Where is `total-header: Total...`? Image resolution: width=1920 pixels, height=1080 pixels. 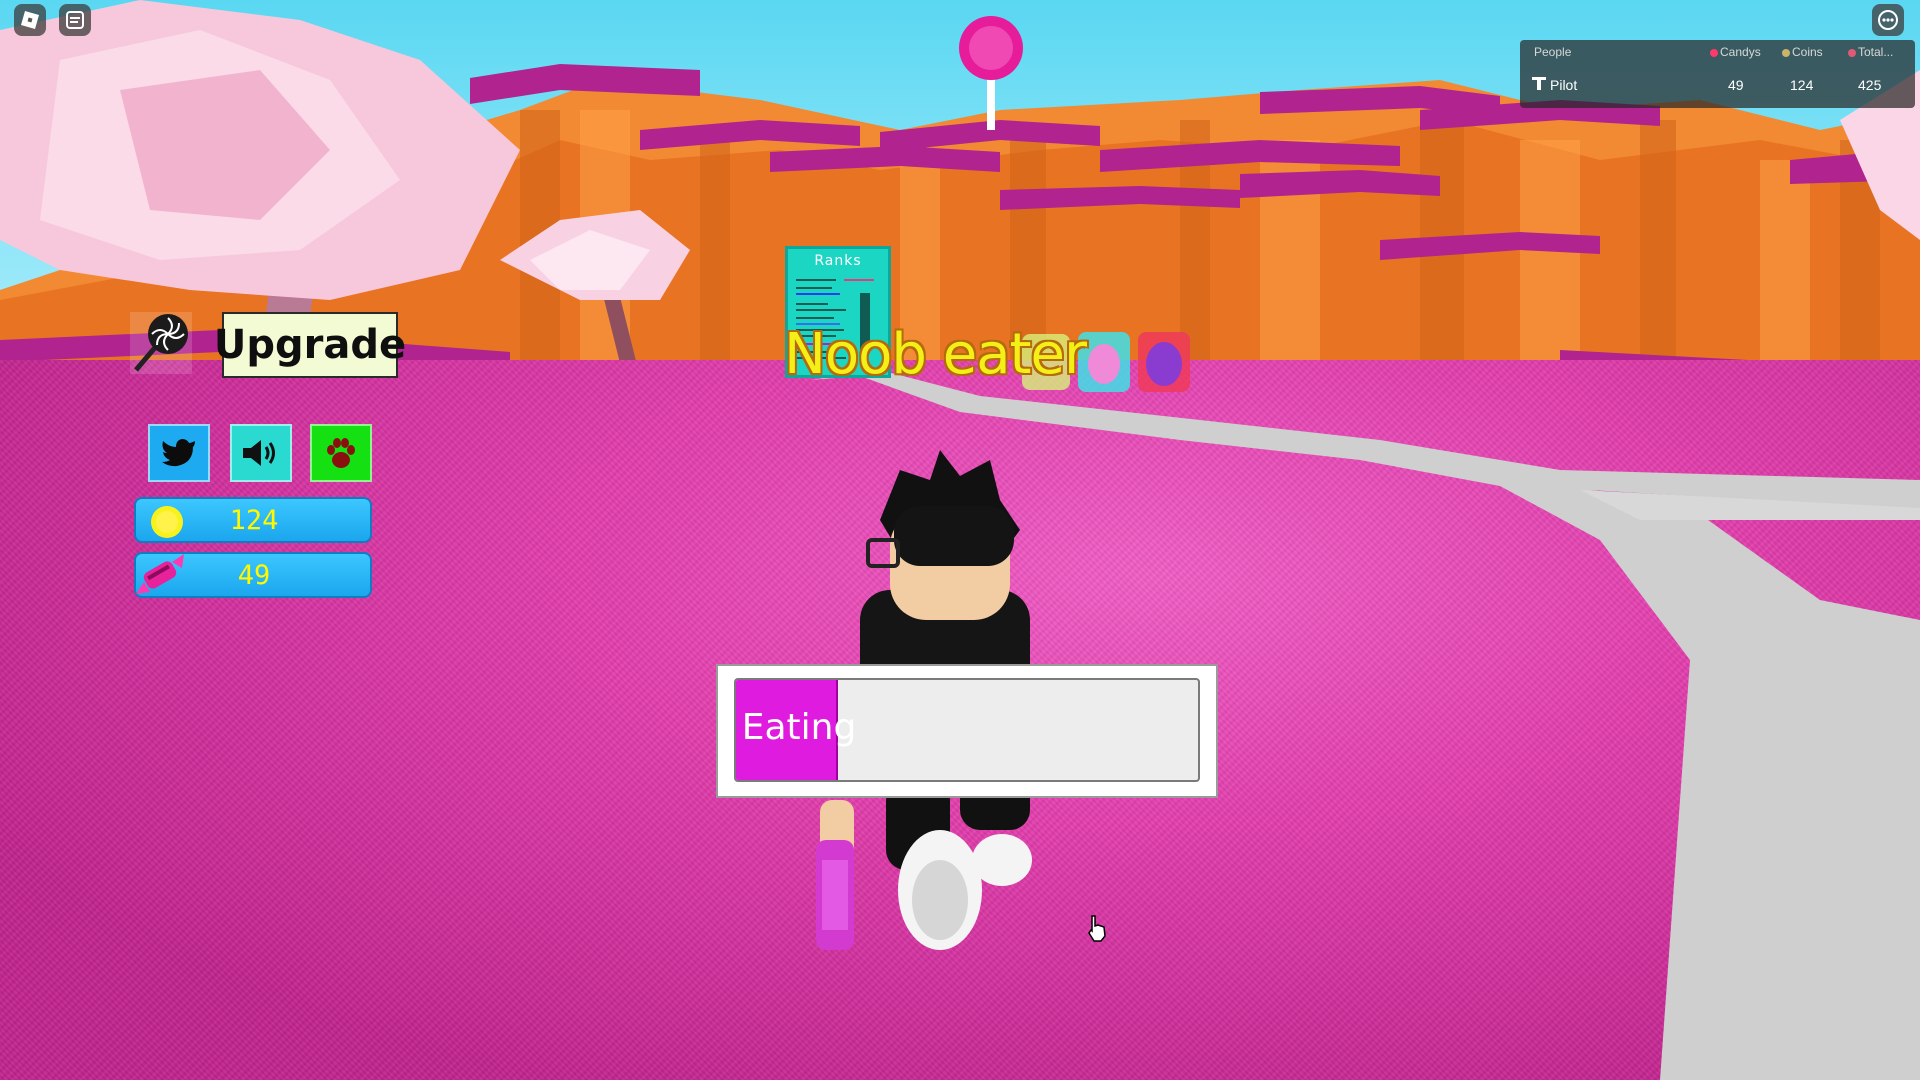
total-header: Total... is located at coordinates (1876, 52).